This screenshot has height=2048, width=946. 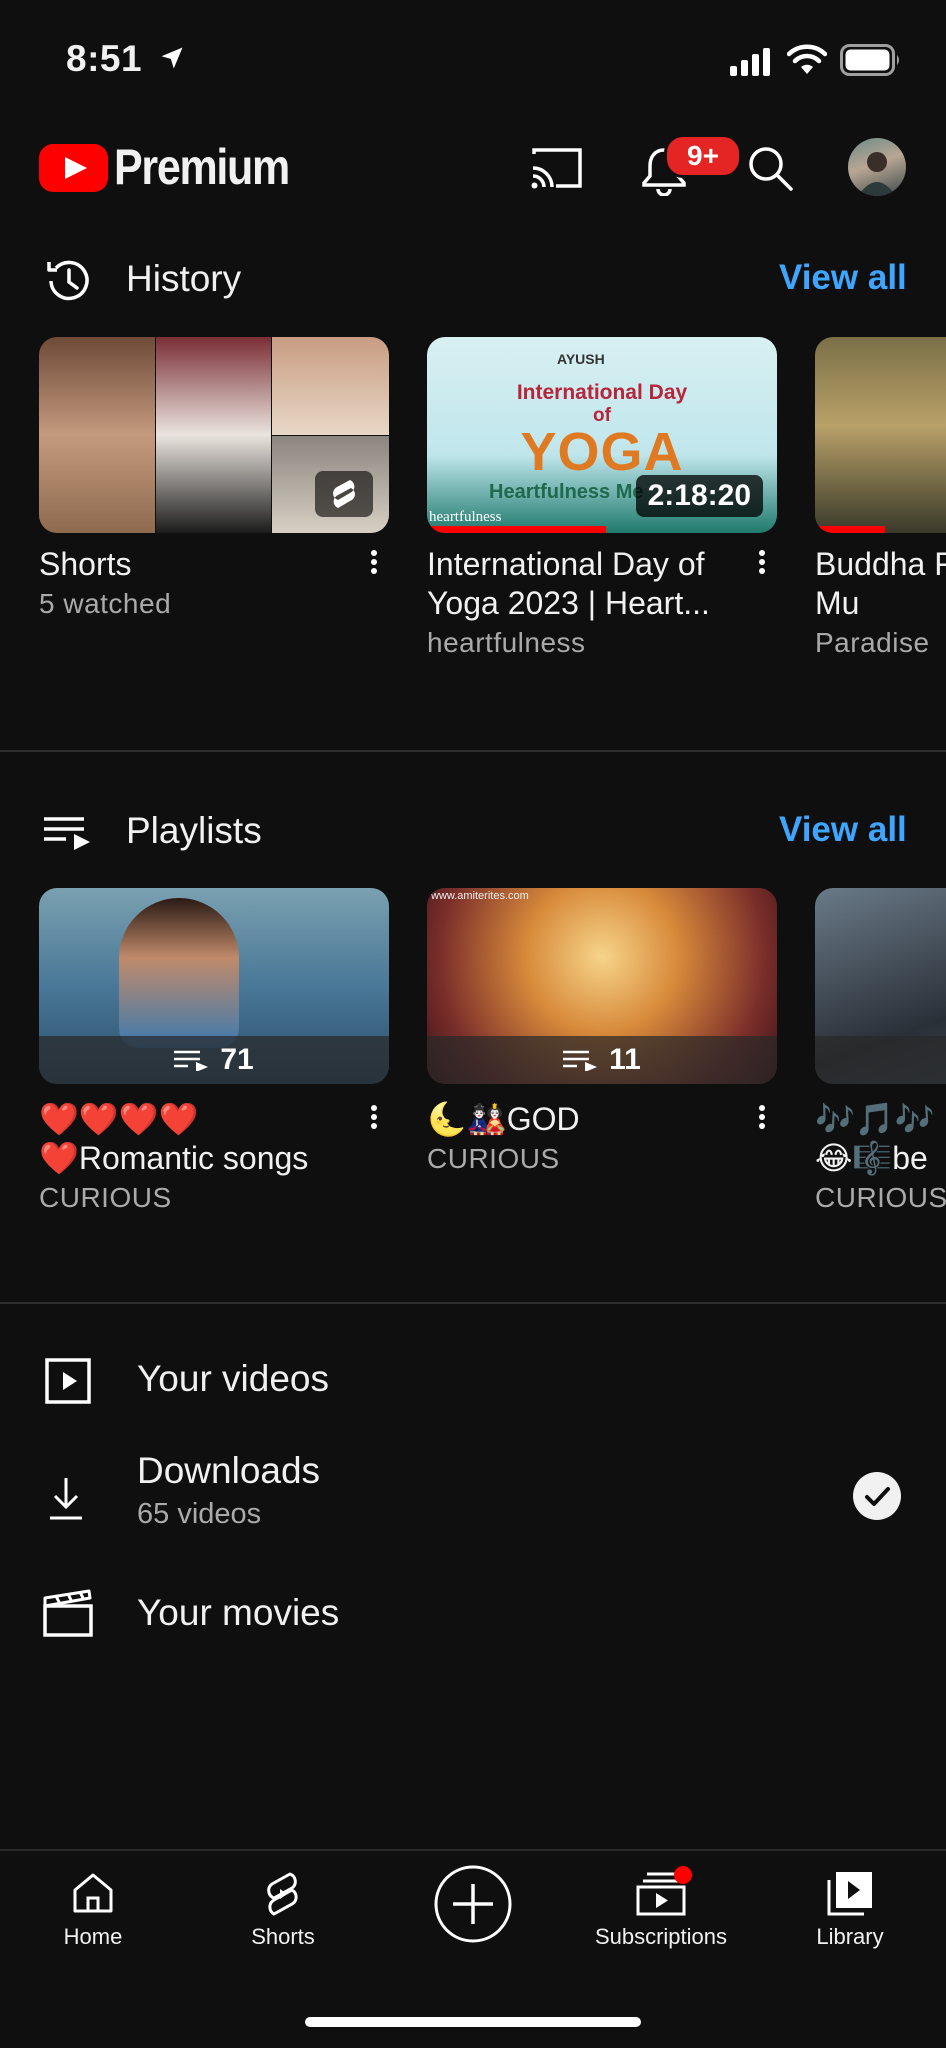 What do you see at coordinates (557, 168) in the screenshot?
I see `cast-icon` at bounding box center [557, 168].